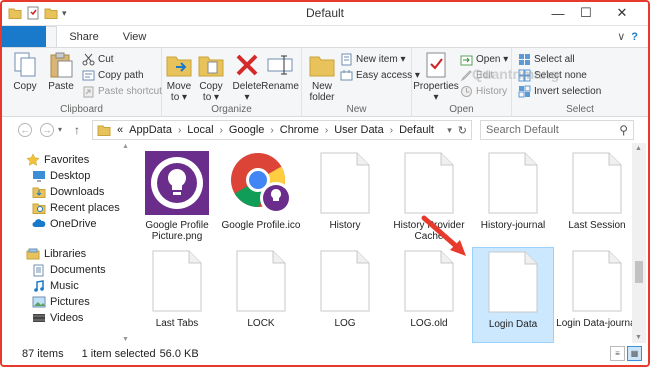  Describe the element at coordinates (546, 59) in the screenshot. I see `select-all-button: Select all` at that location.